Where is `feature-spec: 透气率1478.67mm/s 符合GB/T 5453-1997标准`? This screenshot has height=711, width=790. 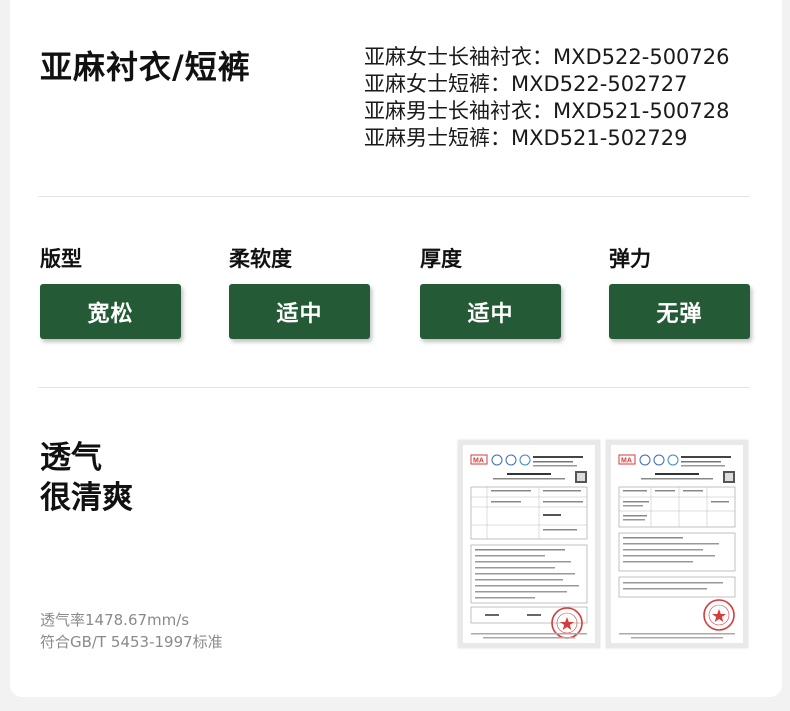 feature-spec: 透气率1478.67mm/s 符合GB/T 5453-1997标准 is located at coordinates (131, 631).